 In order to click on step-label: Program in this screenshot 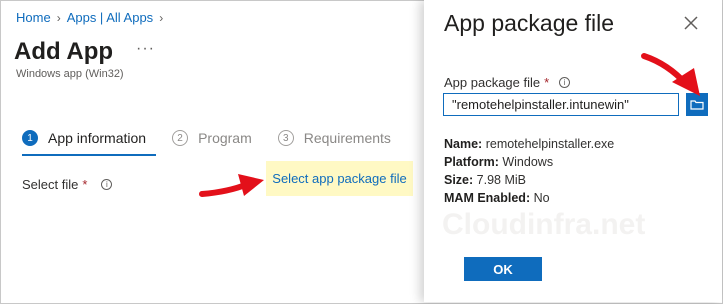, I will do `click(225, 138)`.